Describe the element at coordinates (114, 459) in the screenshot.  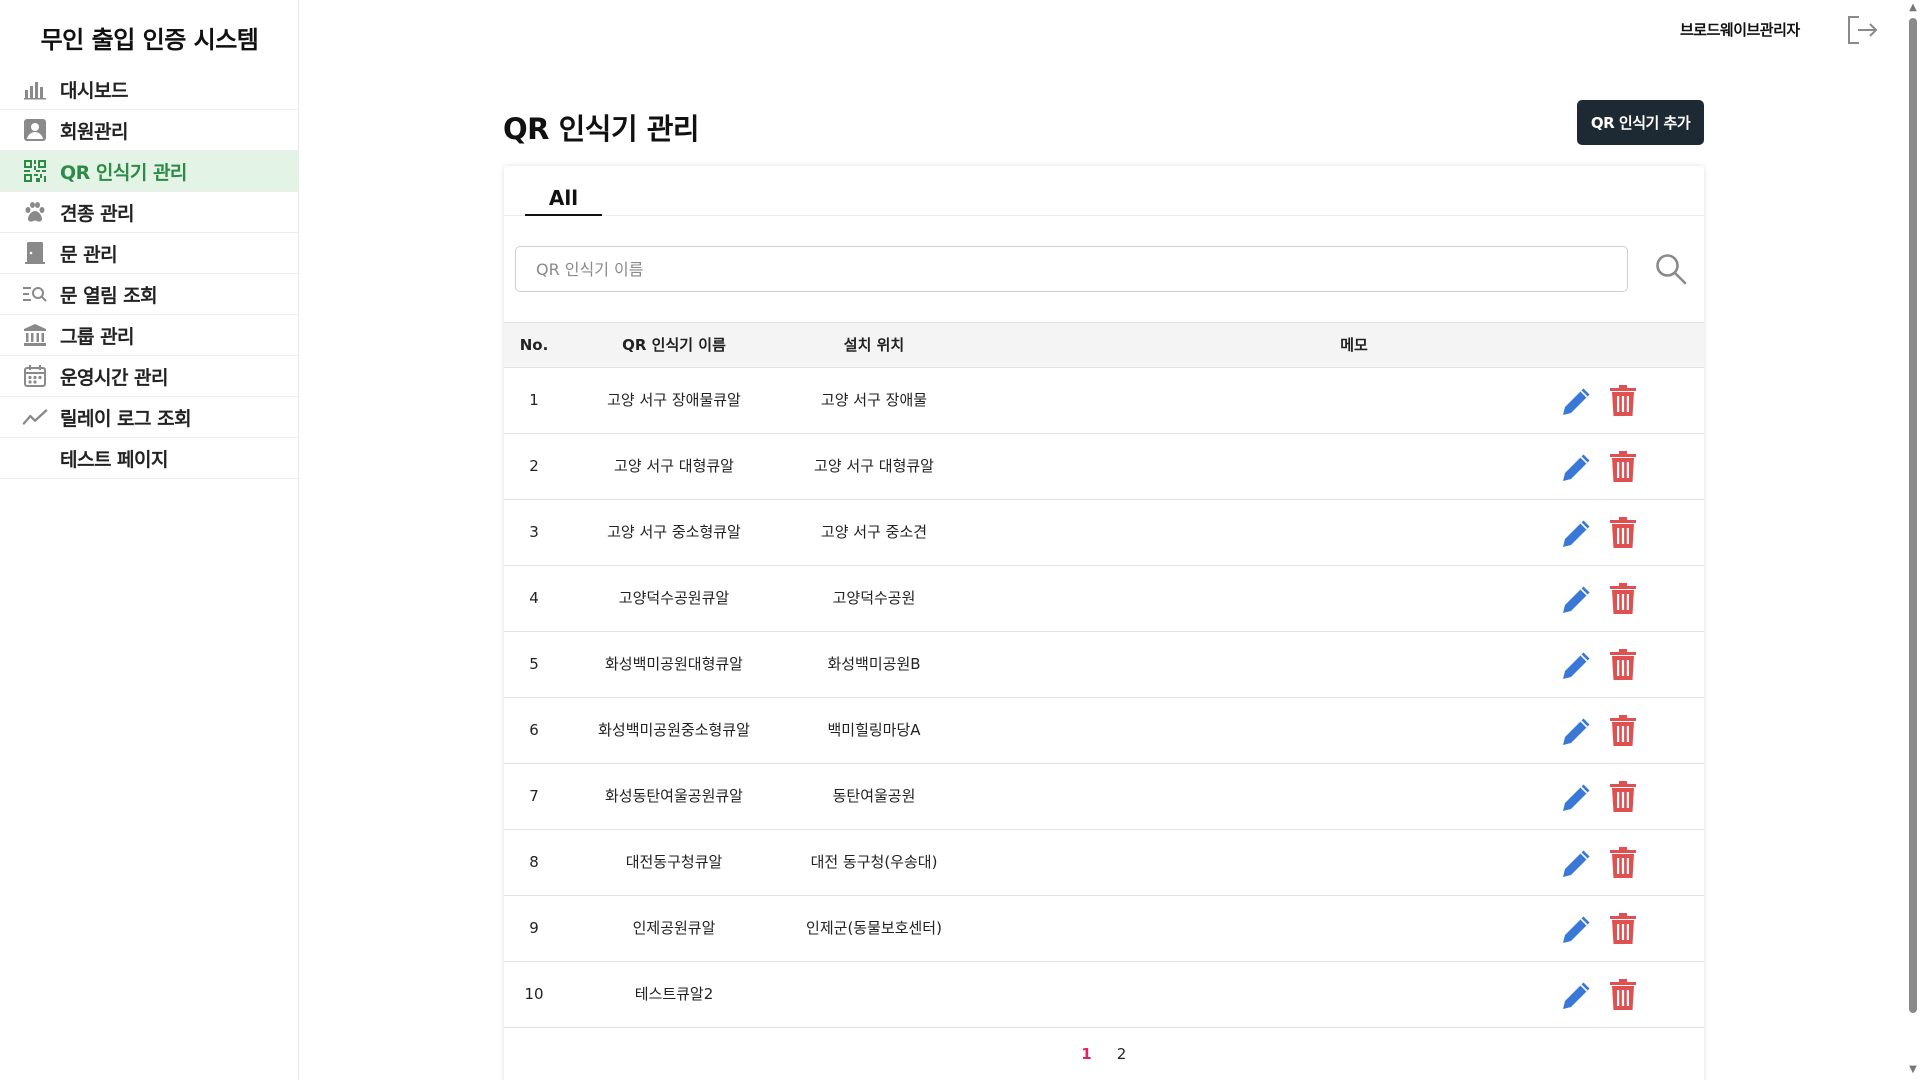
I see `sidebar-item-label: 테스트 페이지` at that location.